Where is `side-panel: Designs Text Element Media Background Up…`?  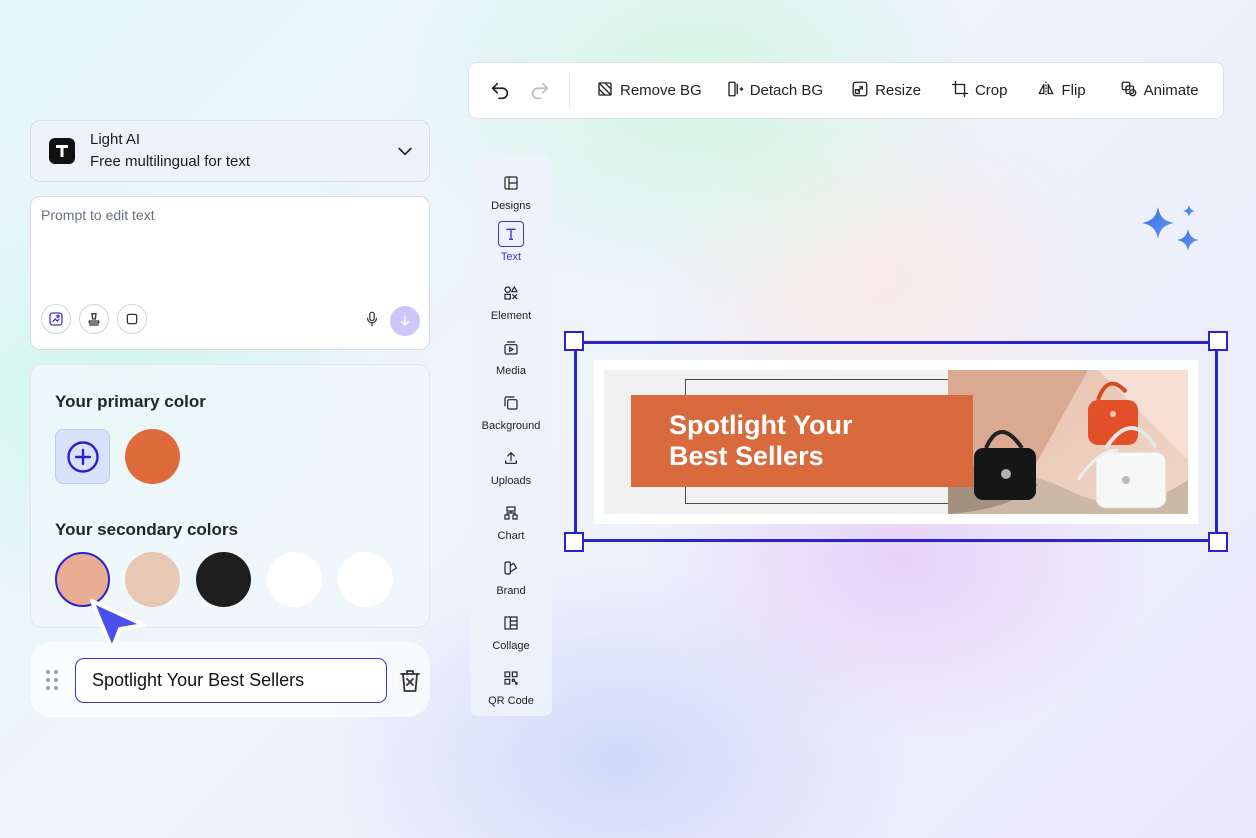 side-panel: Designs Text Element Media Background Up… is located at coordinates (511, 435).